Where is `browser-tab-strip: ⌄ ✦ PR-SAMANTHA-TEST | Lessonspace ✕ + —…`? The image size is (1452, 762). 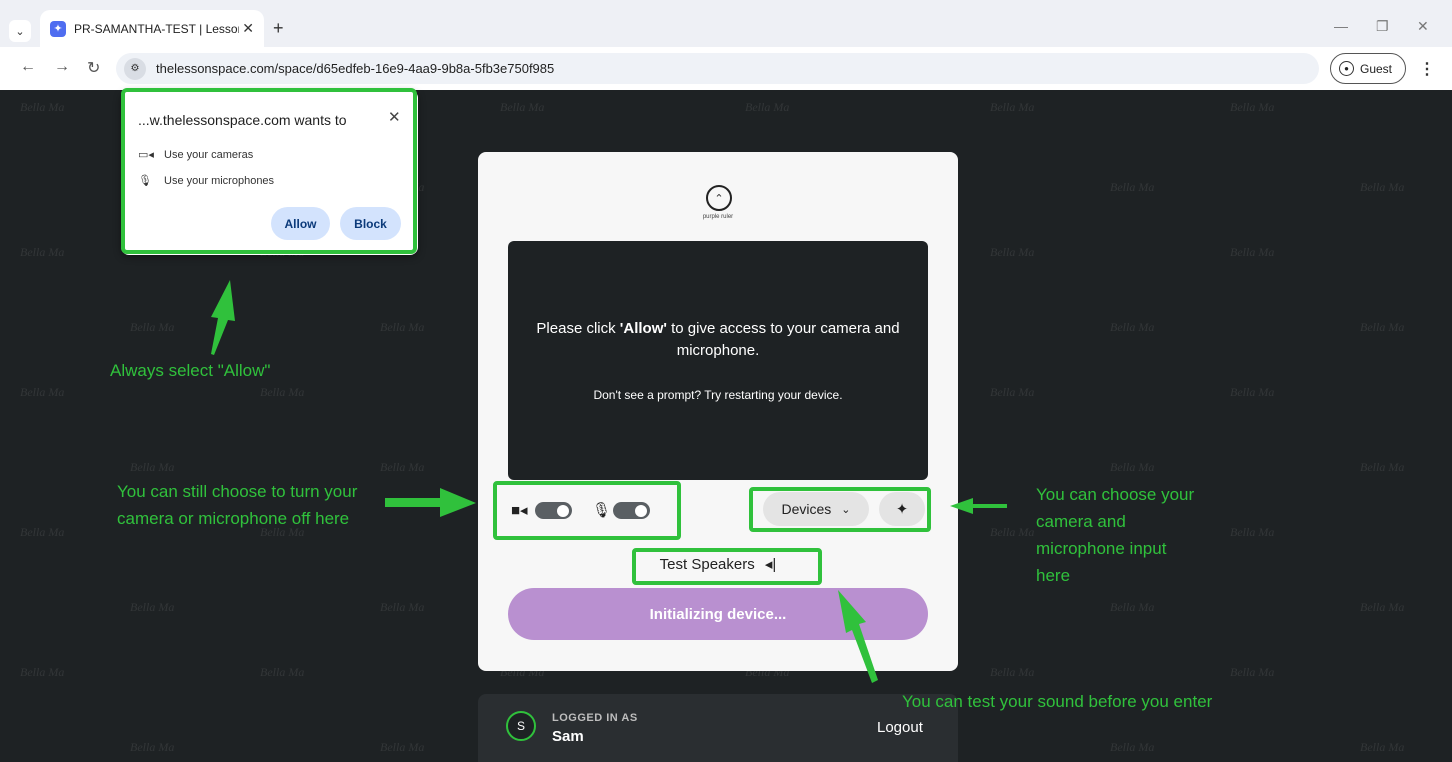 browser-tab-strip: ⌄ ✦ PR-SAMANTHA-TEST | Lessonspace ✕ + —… is located at coordinates (726, 23).